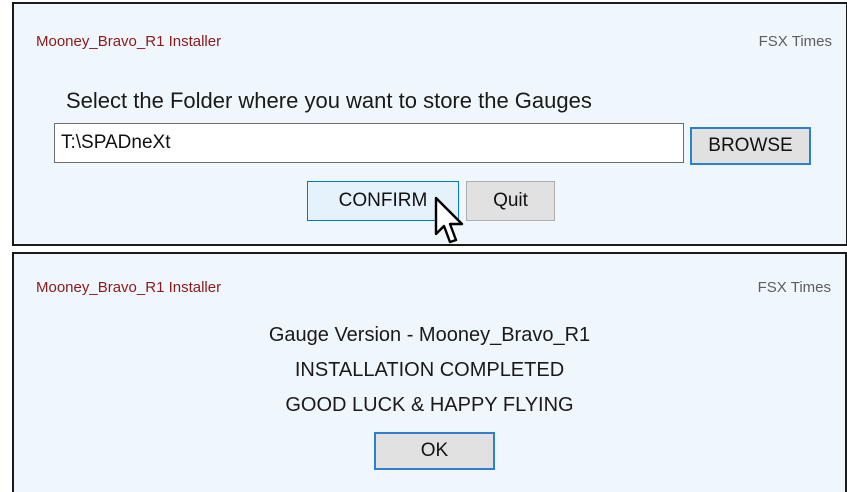 The height and width of the screenshot is (492, 847). Describe the element at coordinates (510, 201) in the screenshot. I see `quit-button: Quit` at that location.